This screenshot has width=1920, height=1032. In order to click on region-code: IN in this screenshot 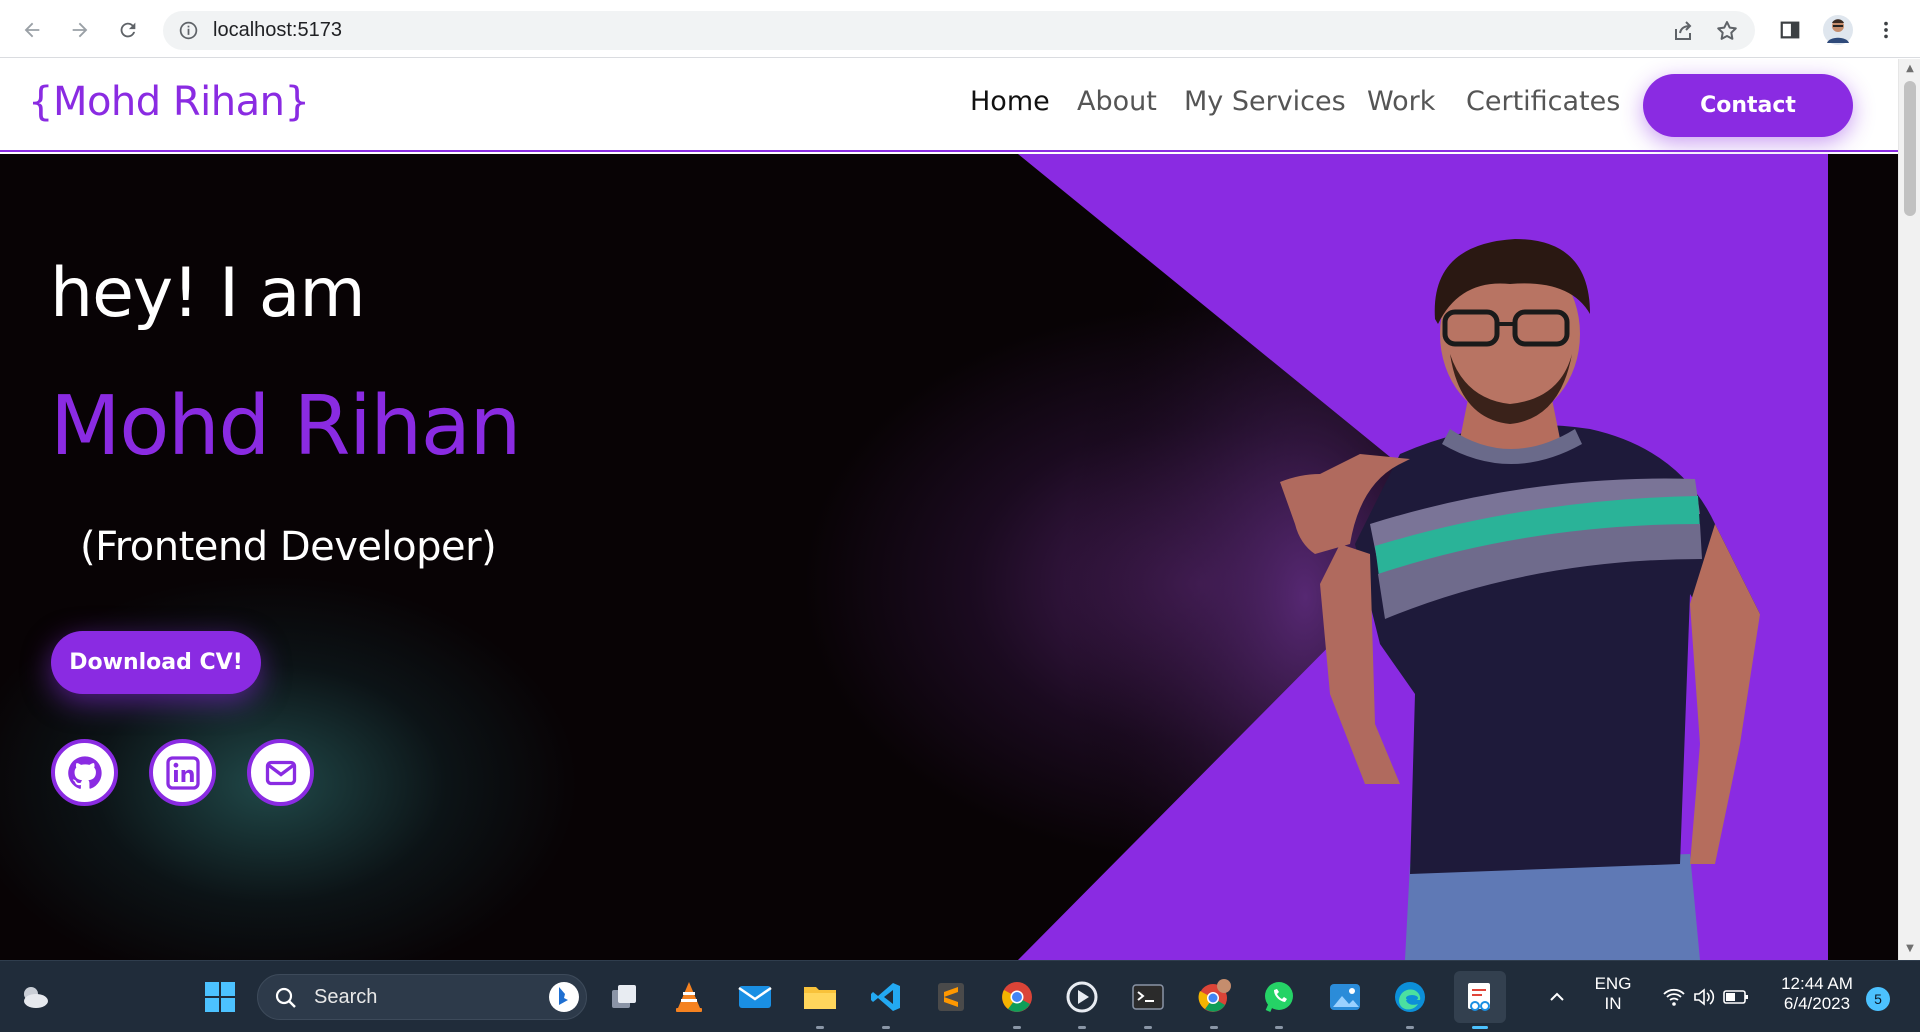, I will do `click(1613, 1003)`.